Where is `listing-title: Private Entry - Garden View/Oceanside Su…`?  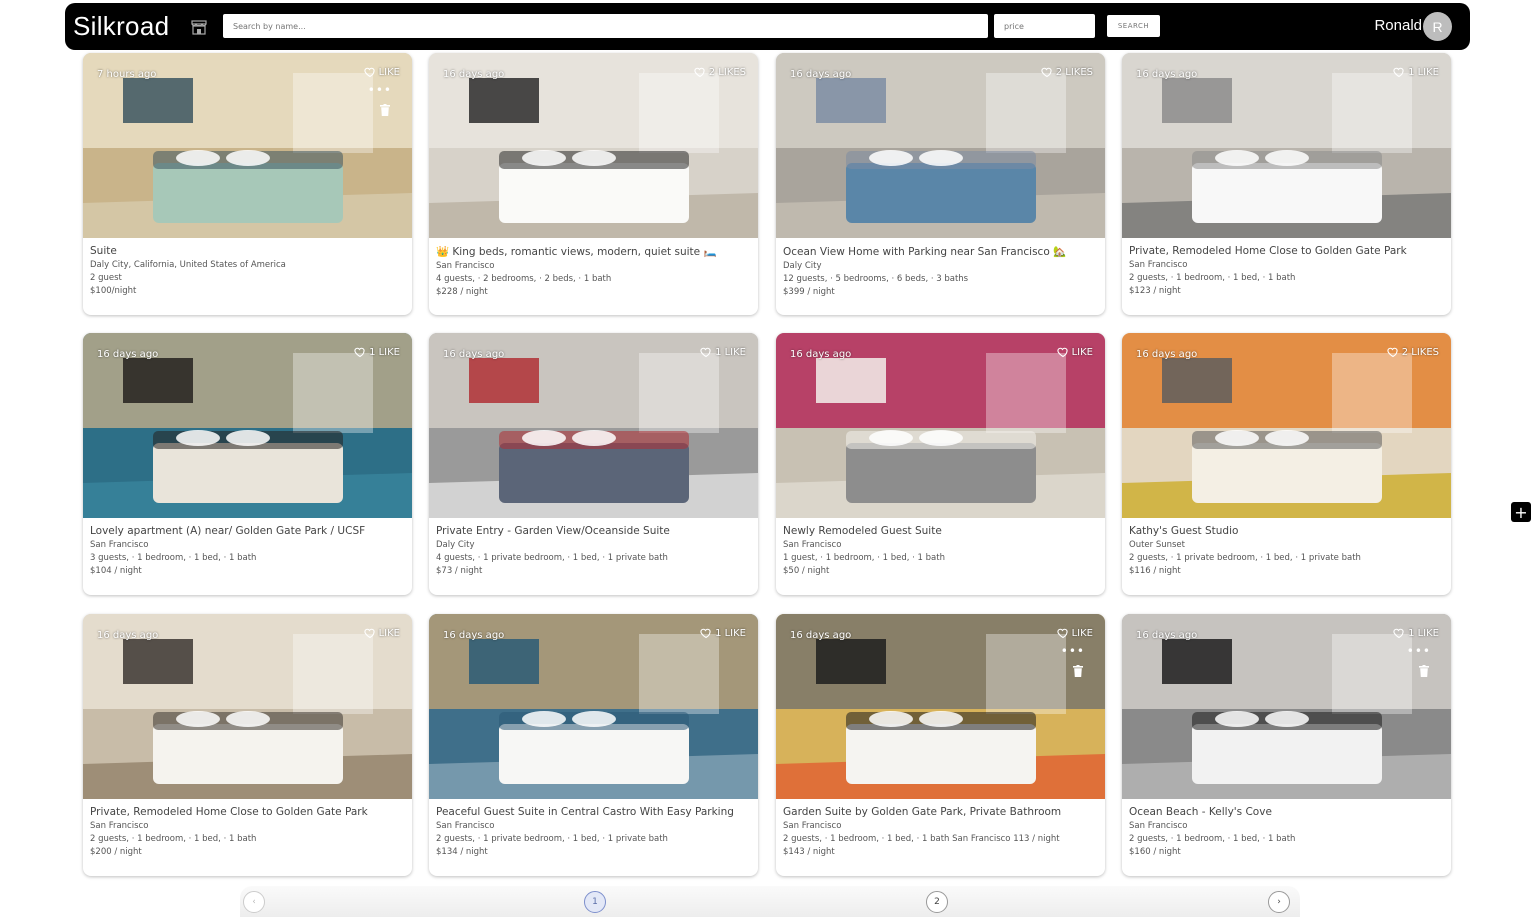
listing-title: Private Entry - Garden View/Oceanside Su… is located at coordinates (593, 531).